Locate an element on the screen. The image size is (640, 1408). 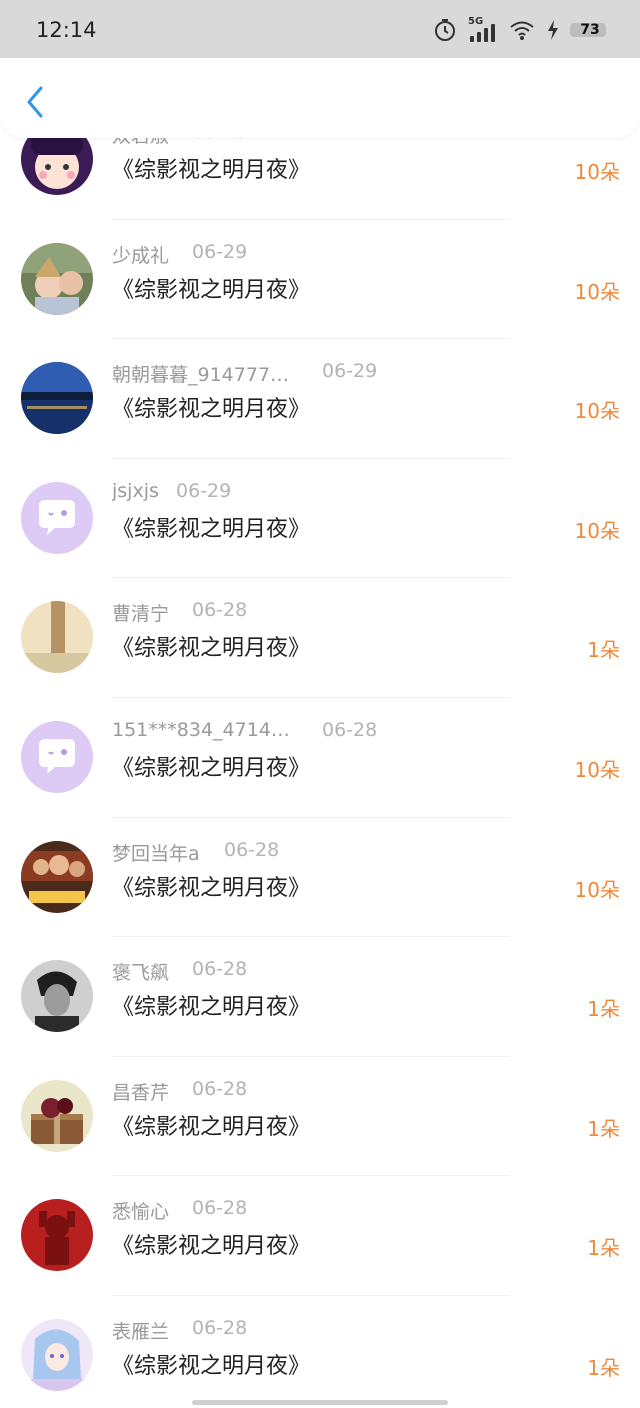
list-item: 表雁兰 06-28 《综影视之明月夜》 1朵 is located at coordinates (320, 1352).